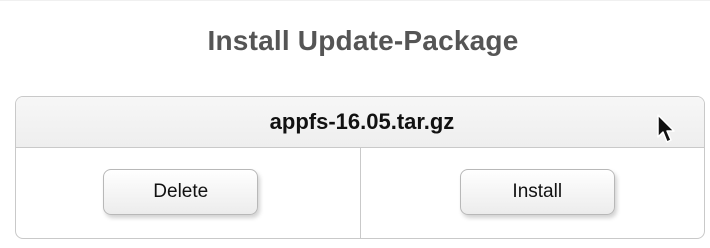 The width and height of the screenshot is (710, 248). Describe the element at coordinates (363, 40) in the screenshot. I see `page-title: Install Update-Package` at that location.